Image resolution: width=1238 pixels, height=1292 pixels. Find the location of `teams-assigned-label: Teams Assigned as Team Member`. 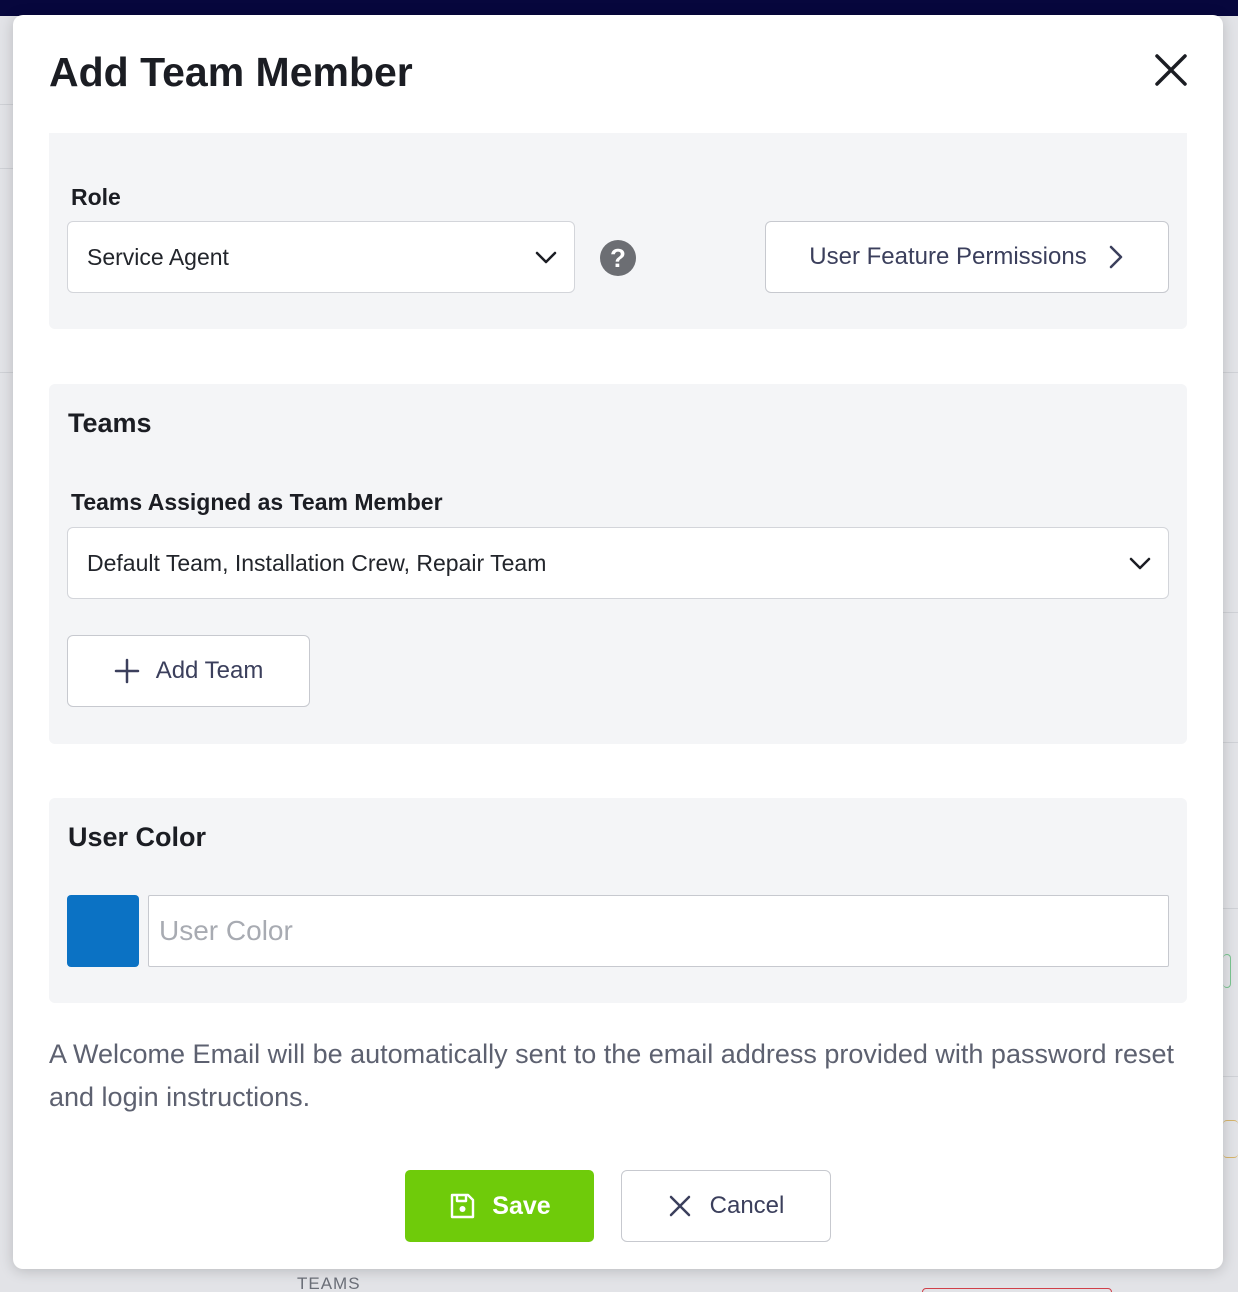

teams-assigned-label: Teams Assigned as Team Member is located at coordinates (257, 502).